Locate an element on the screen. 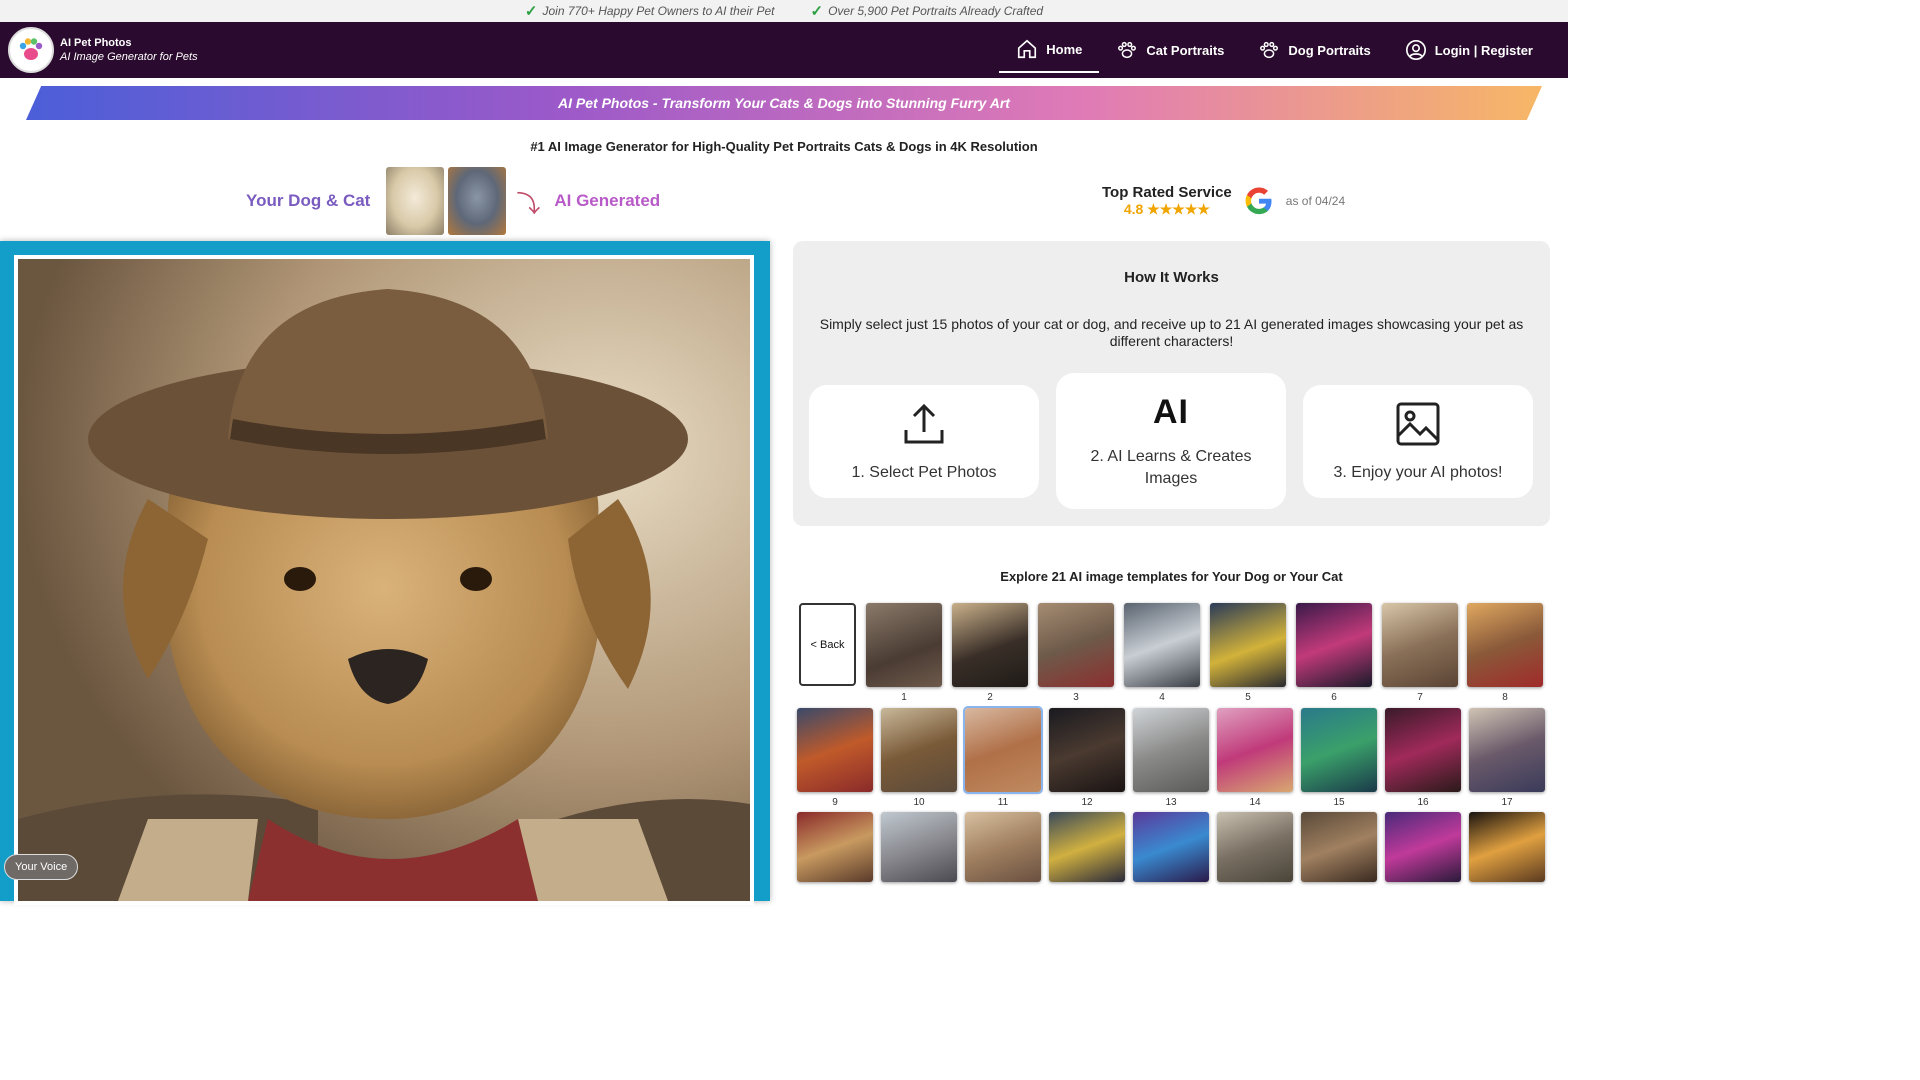 This screenshot has height=1080, width=1920. rating-badge: Top Rated Service 4.8 ★★★★★ as of 04/24 is located at coordinates (1223, 201).